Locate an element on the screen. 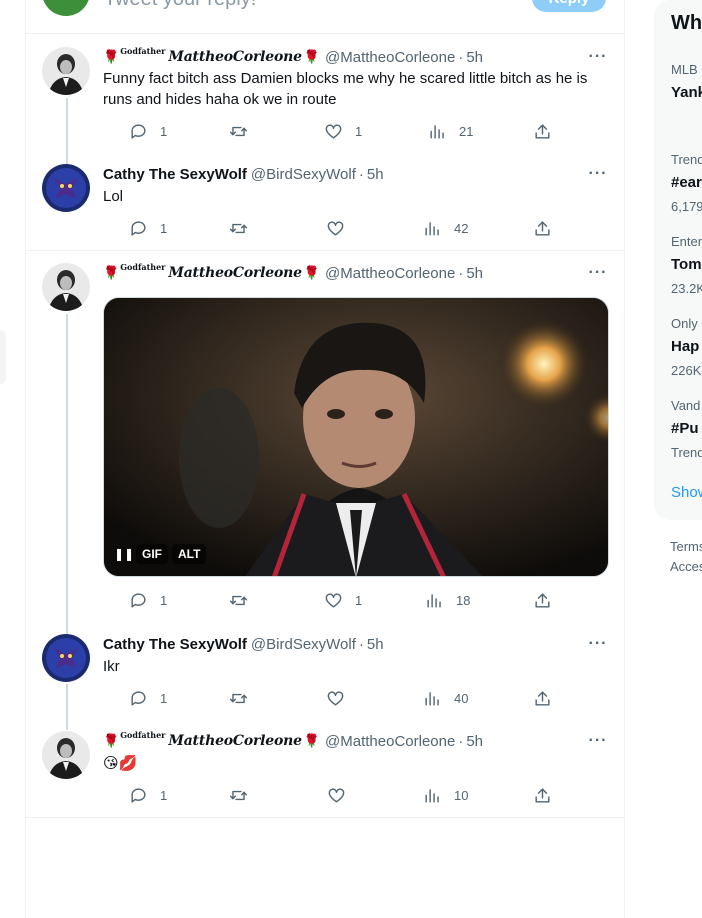 This screenshot has height=918, width=702. name-prefix: Godfather is located at coordinates (143, 51).